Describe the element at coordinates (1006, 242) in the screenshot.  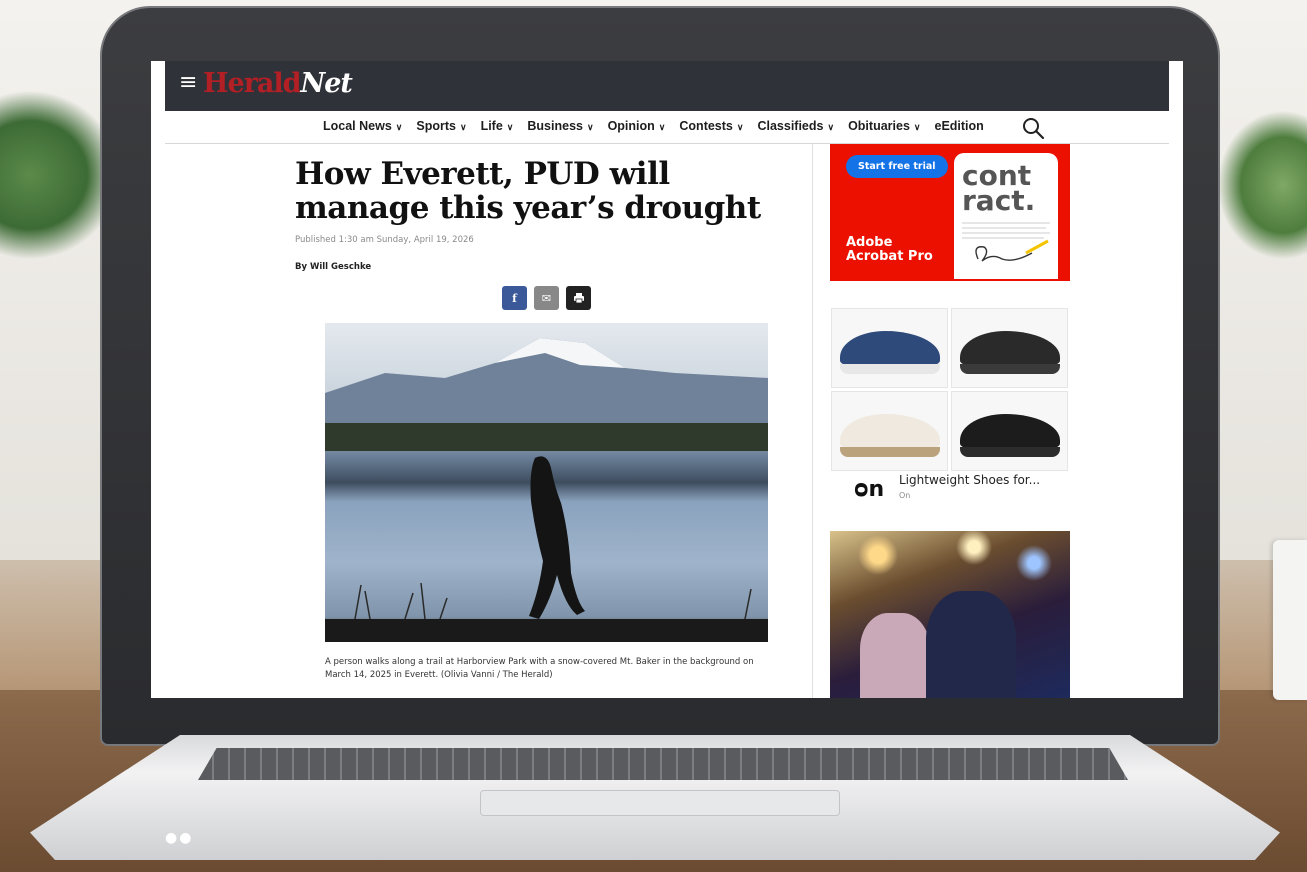
I see `signature-image` at that location.